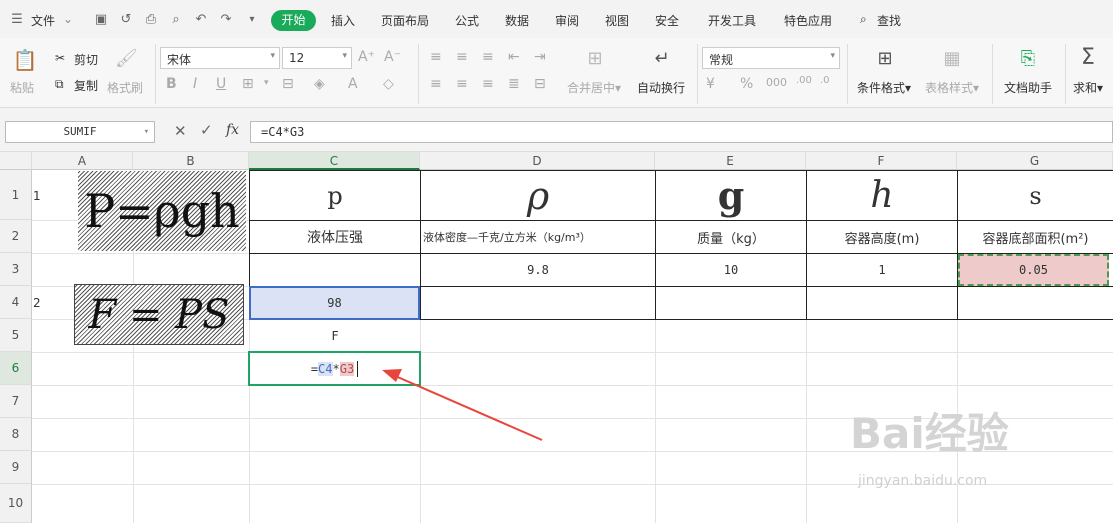  Describe the element at coordinates (923, 481) in the screenshot. I see `watermark-url: jingyan.baidu.com` at that location.